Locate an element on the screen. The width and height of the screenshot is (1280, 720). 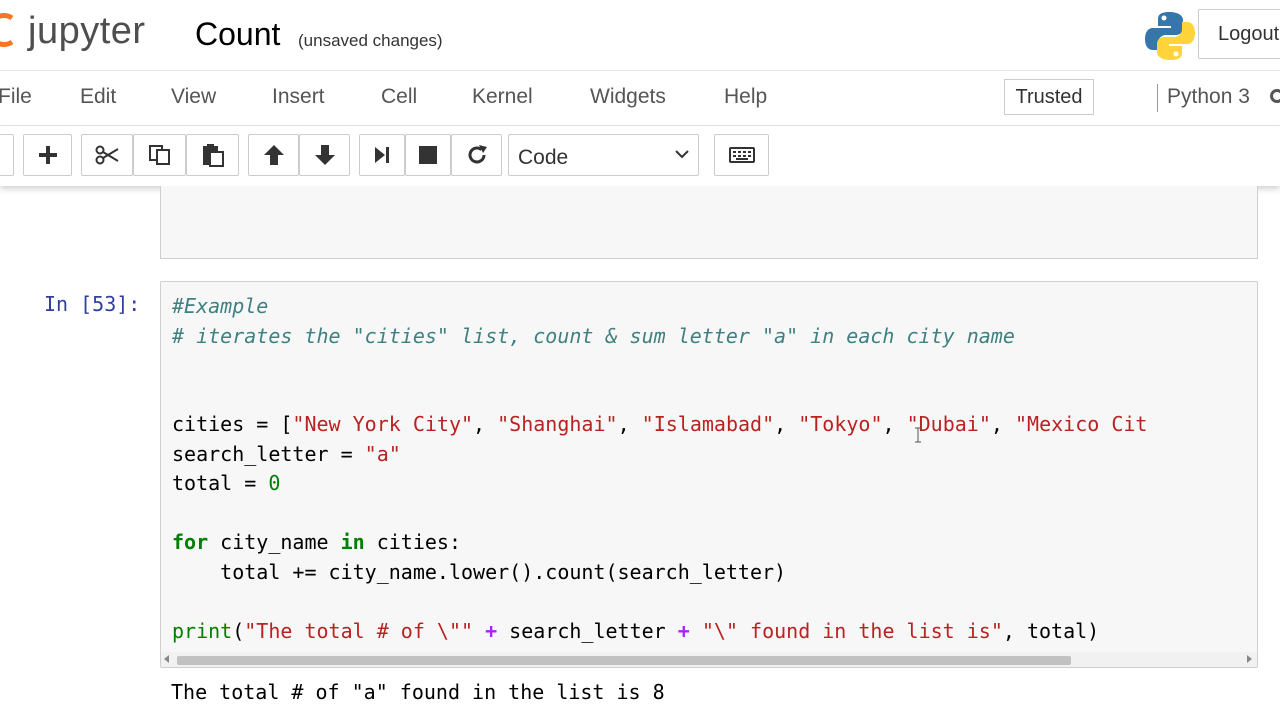
code-token: city_name is located at coordinates (274, 542).